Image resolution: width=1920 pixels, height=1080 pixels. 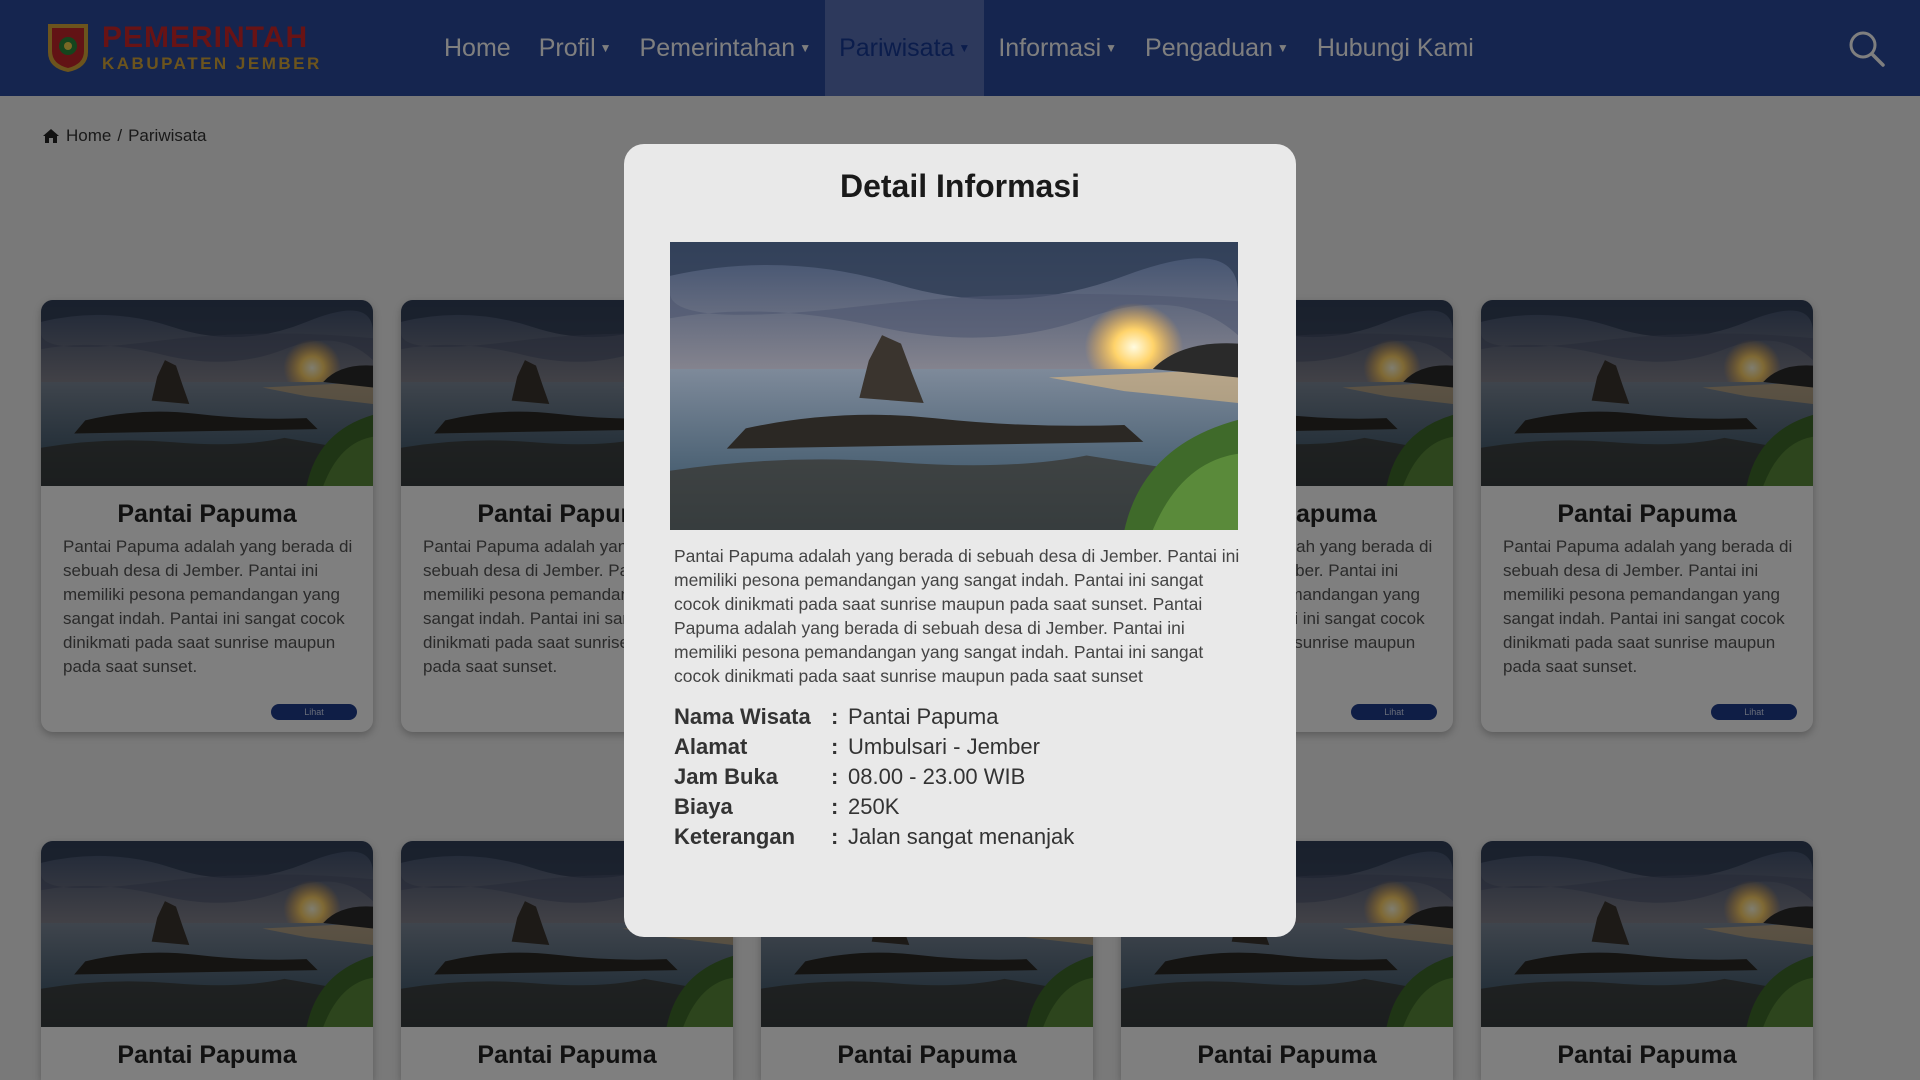 I want to click on info-label: Nama Wisata, so click(x=742, y=716).